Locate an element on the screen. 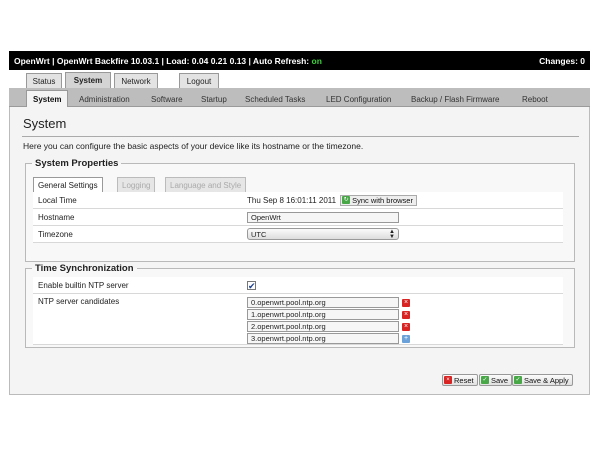 Image resolution: width=598 pixels, height=449 pixels. hostname-value-wrap: OpenWrt is located at coordinates (323, 217).